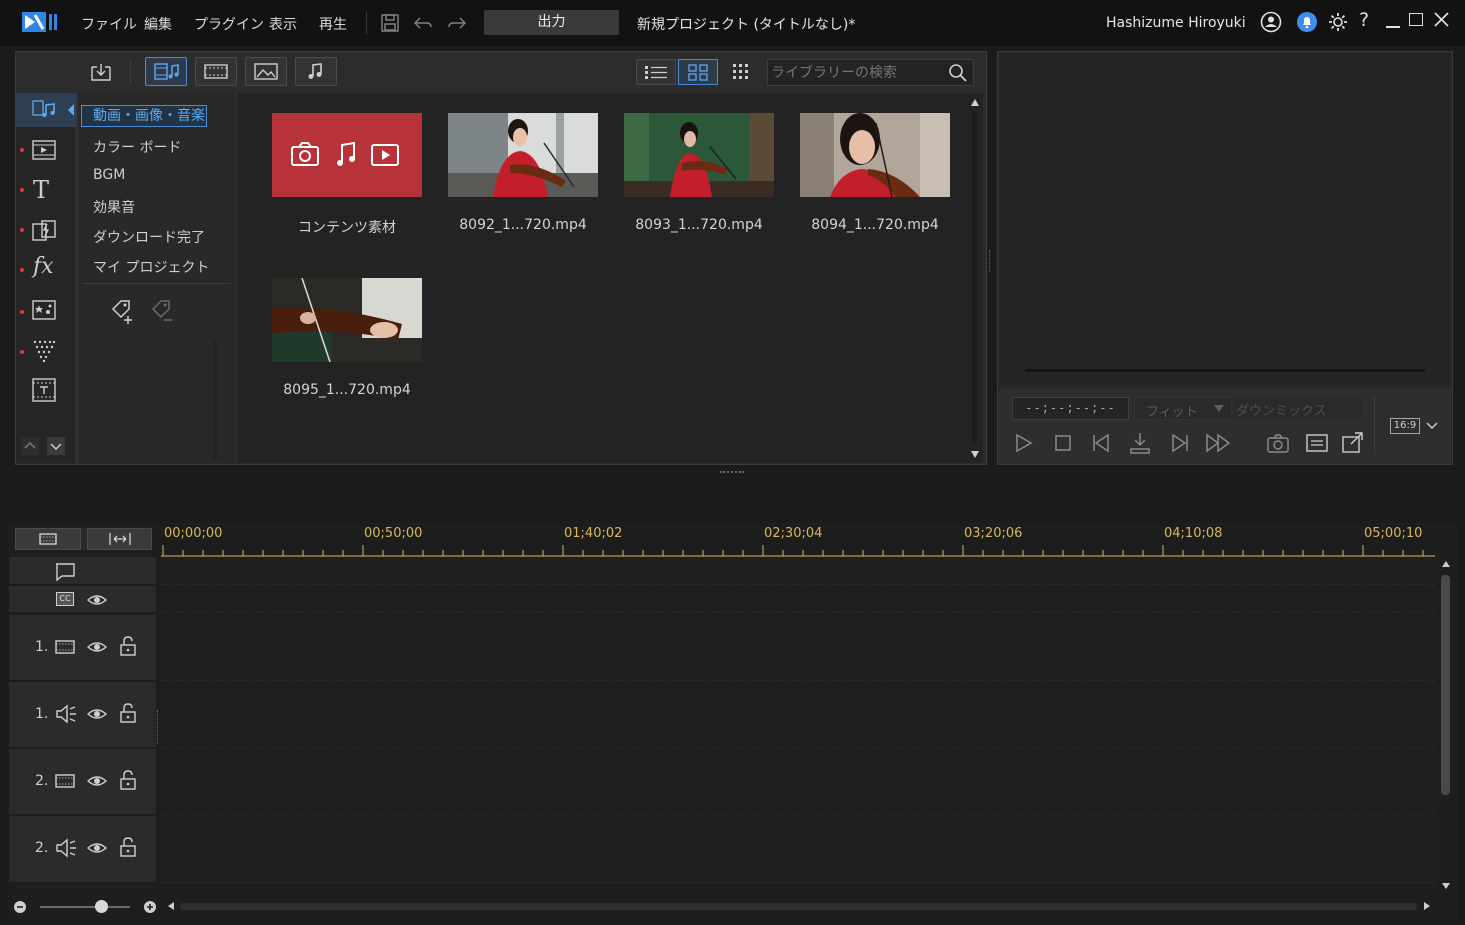 Image resolution: width=1465 pixels, height=925 pixels. What do you see at coordinates (44, 310) in the screenshot?
I see `tab-pip-room` at bounding box center [44, 310].